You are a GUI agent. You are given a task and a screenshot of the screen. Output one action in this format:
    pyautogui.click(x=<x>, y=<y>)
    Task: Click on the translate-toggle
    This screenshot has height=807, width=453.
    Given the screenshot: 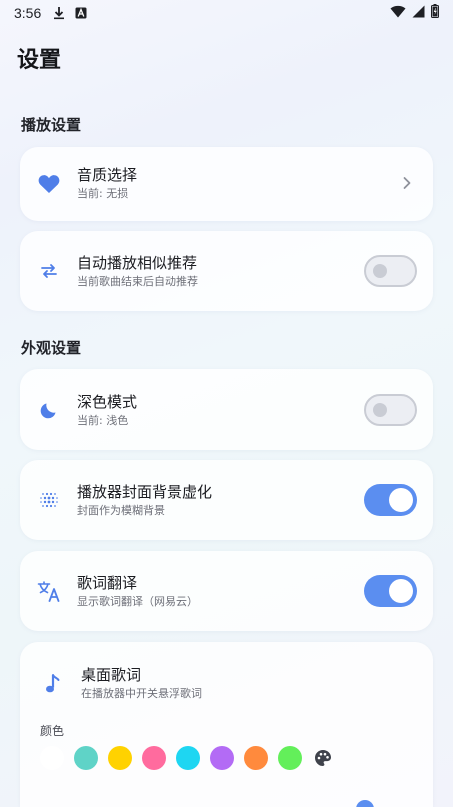 What is the action you would take?
    pyautogui.click(x=390, y=591)
    